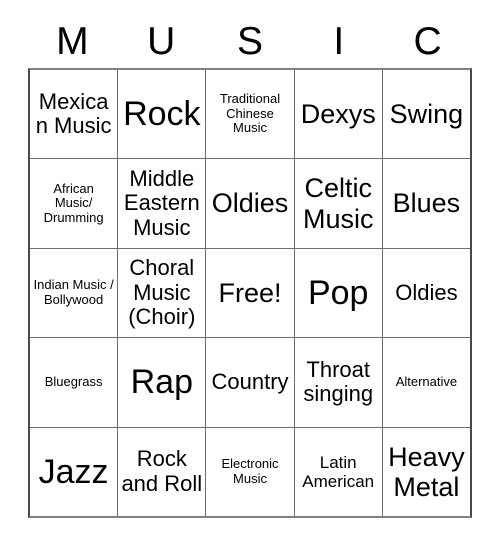  I want to click on bingo-header: M U S I C, so click(250, 41).